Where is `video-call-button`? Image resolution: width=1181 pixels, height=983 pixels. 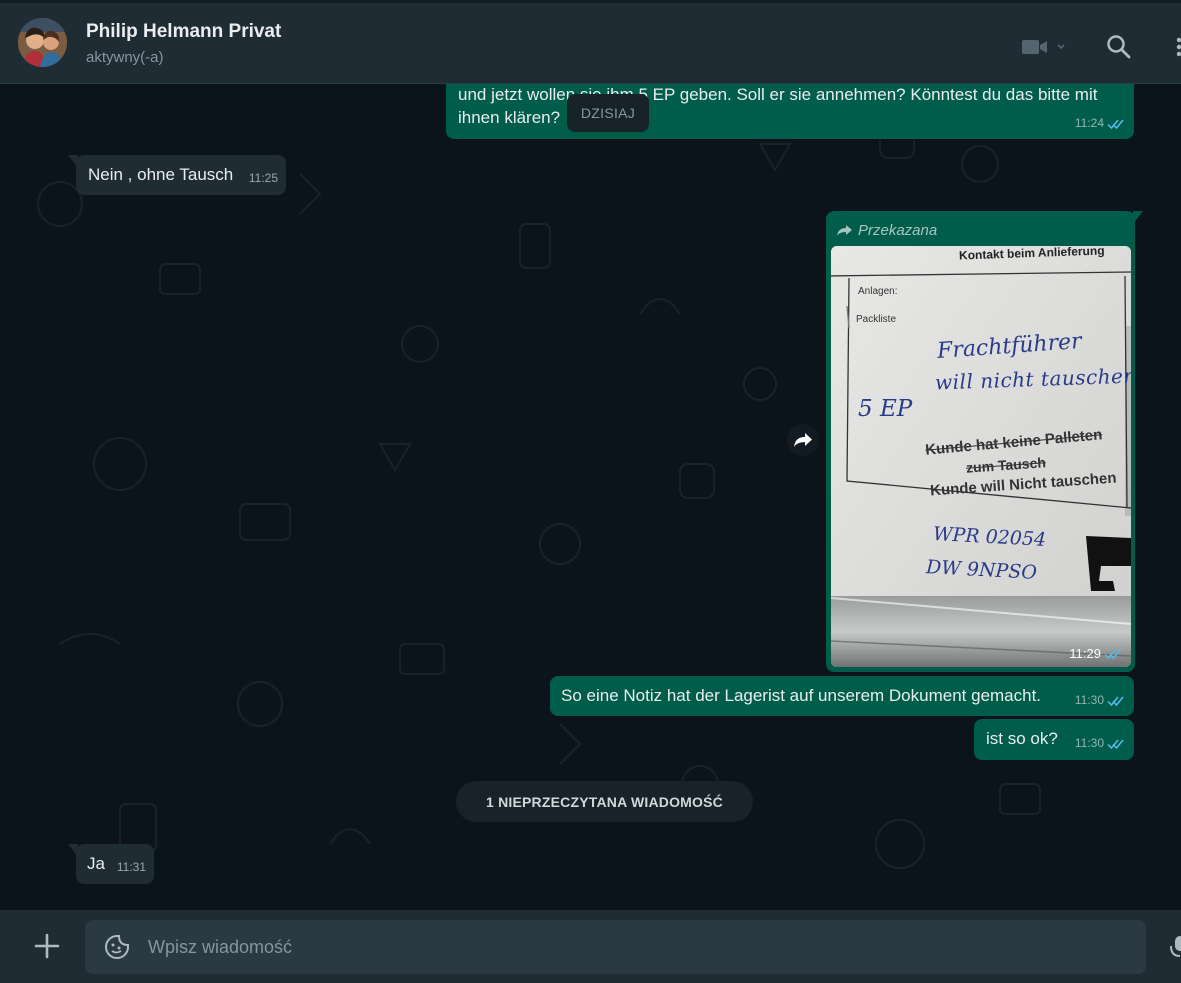
video-call-button is located at coordinates (1044, 47).